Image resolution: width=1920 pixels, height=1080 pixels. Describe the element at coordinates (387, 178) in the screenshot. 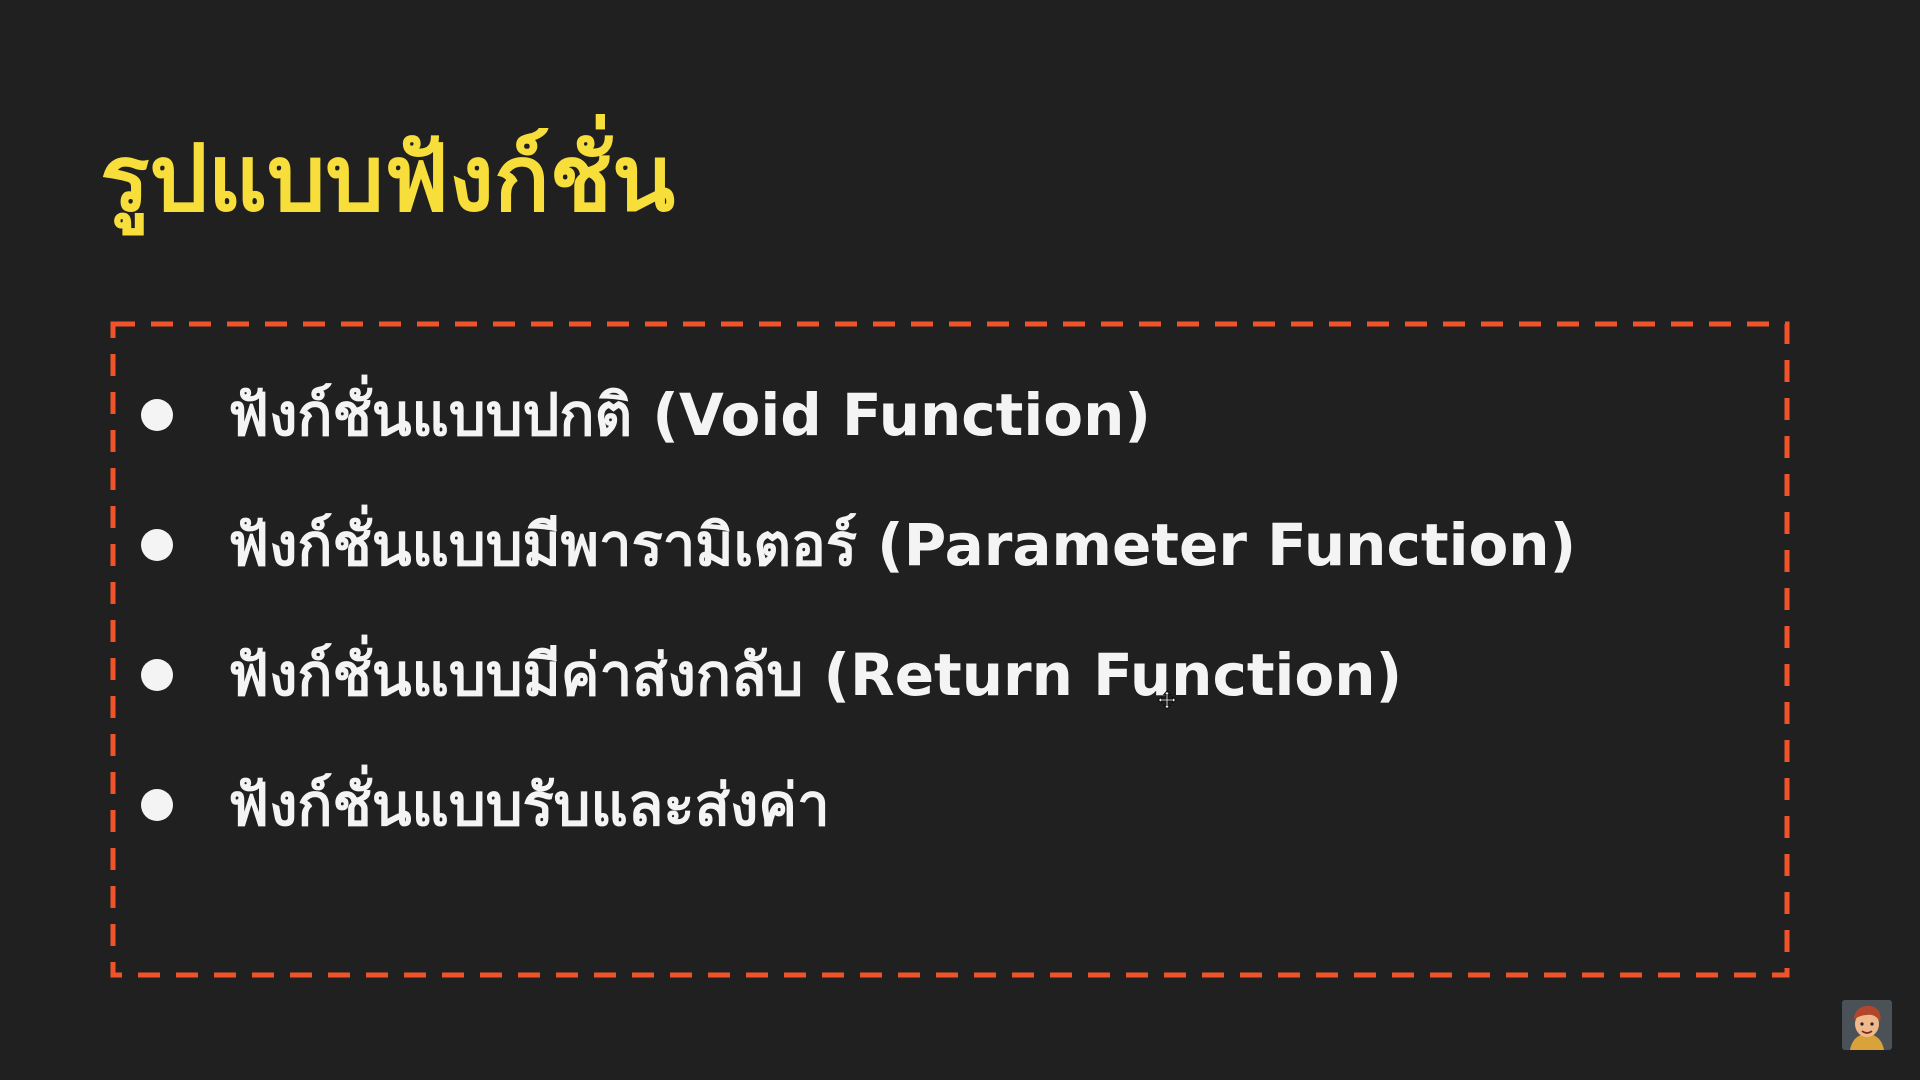

I see `slide-title: รูปแบบฟังก์ชั่น` at that location.